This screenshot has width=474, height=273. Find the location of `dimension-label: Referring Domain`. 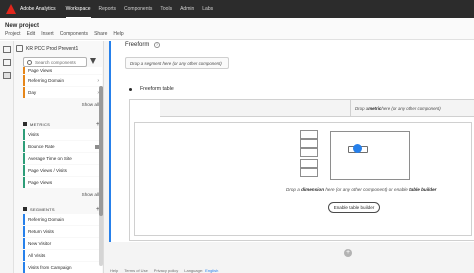

dimension-label: Referring Domain is located at coordinates (46, 80).